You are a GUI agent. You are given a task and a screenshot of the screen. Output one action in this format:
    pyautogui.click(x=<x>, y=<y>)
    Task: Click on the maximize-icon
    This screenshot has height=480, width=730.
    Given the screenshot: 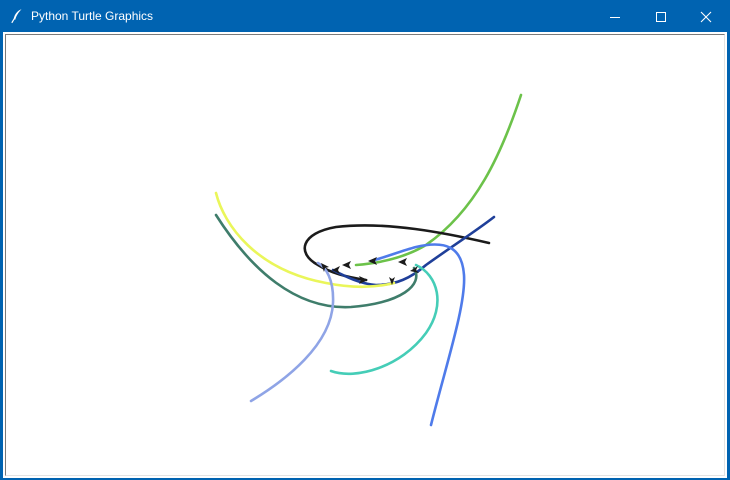 What is the action you would take?
    pyautogui.click(x=661, y=16)
    